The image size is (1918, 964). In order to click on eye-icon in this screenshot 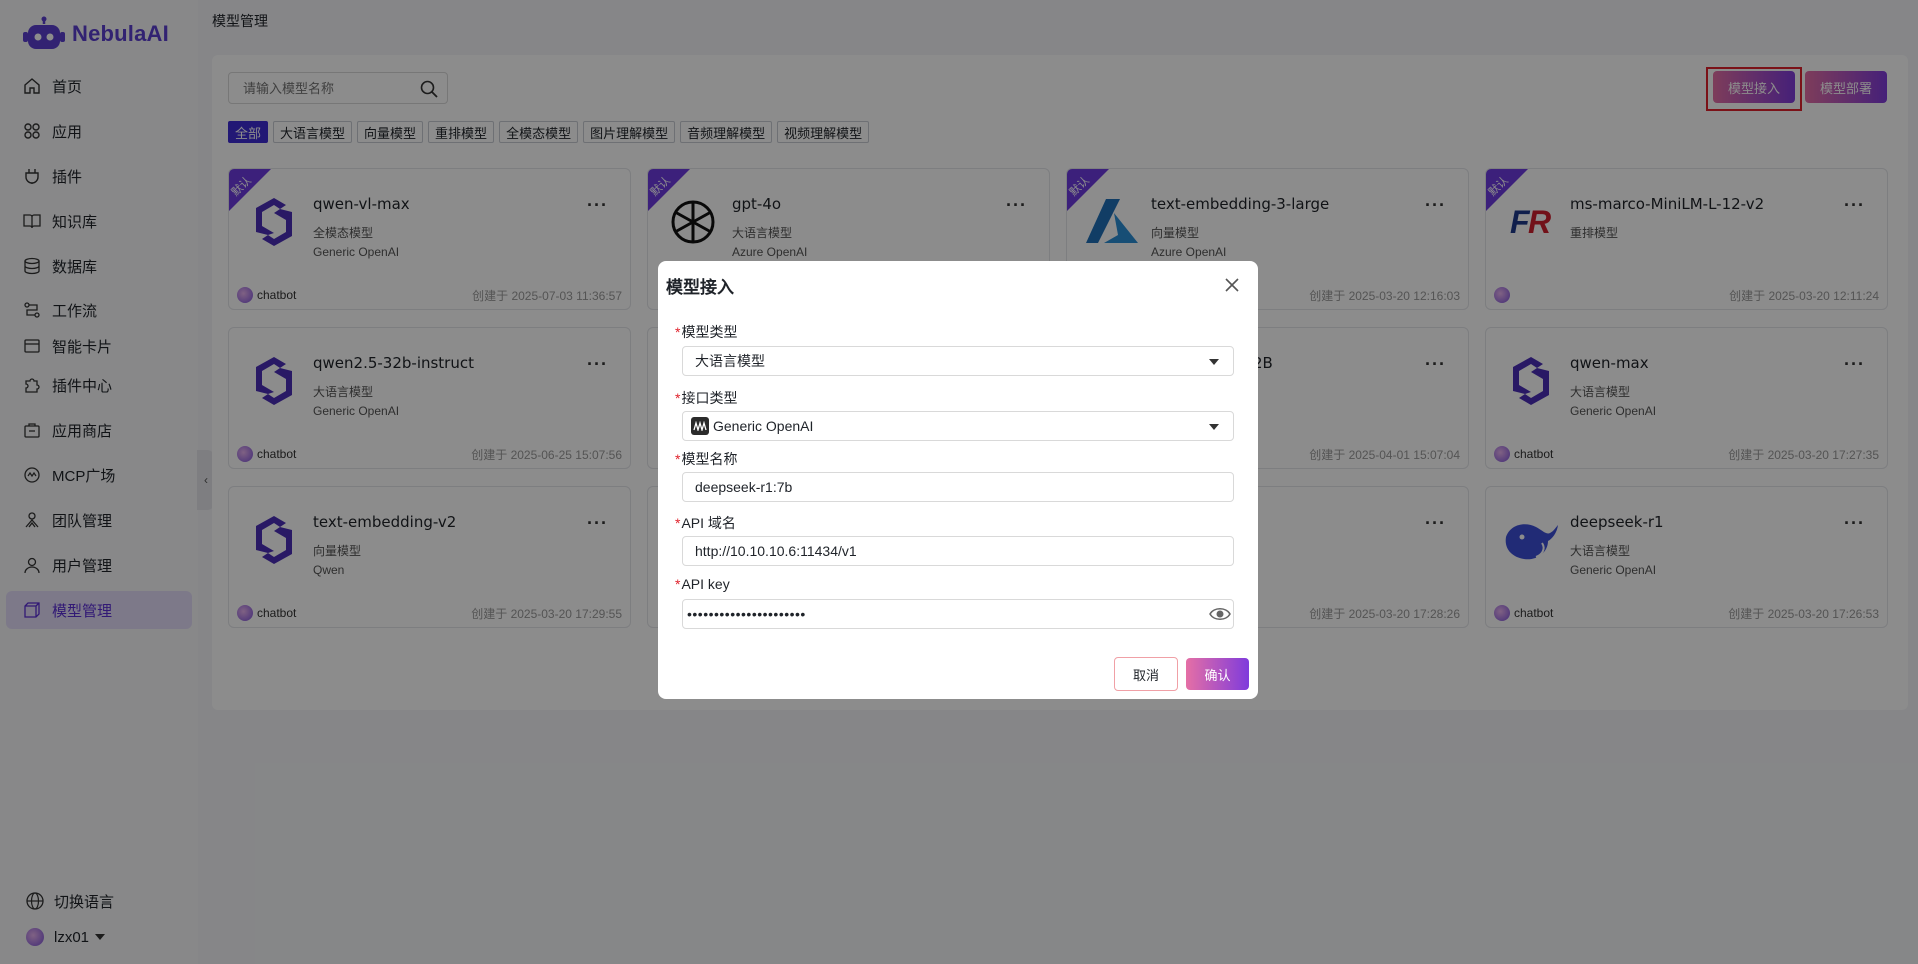, I will do `click(1220, 615)`.